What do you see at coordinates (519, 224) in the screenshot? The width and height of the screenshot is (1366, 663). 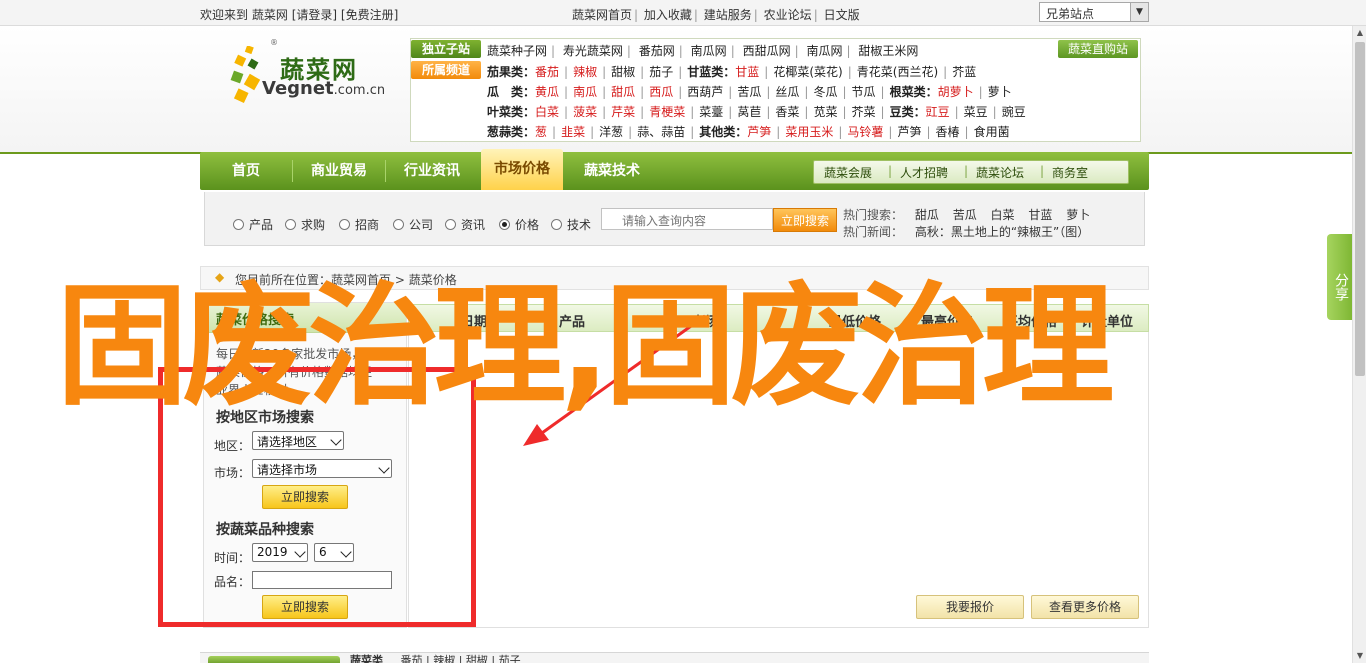 I see `search-type-radio: 价格` at bounding box center [519, 224].